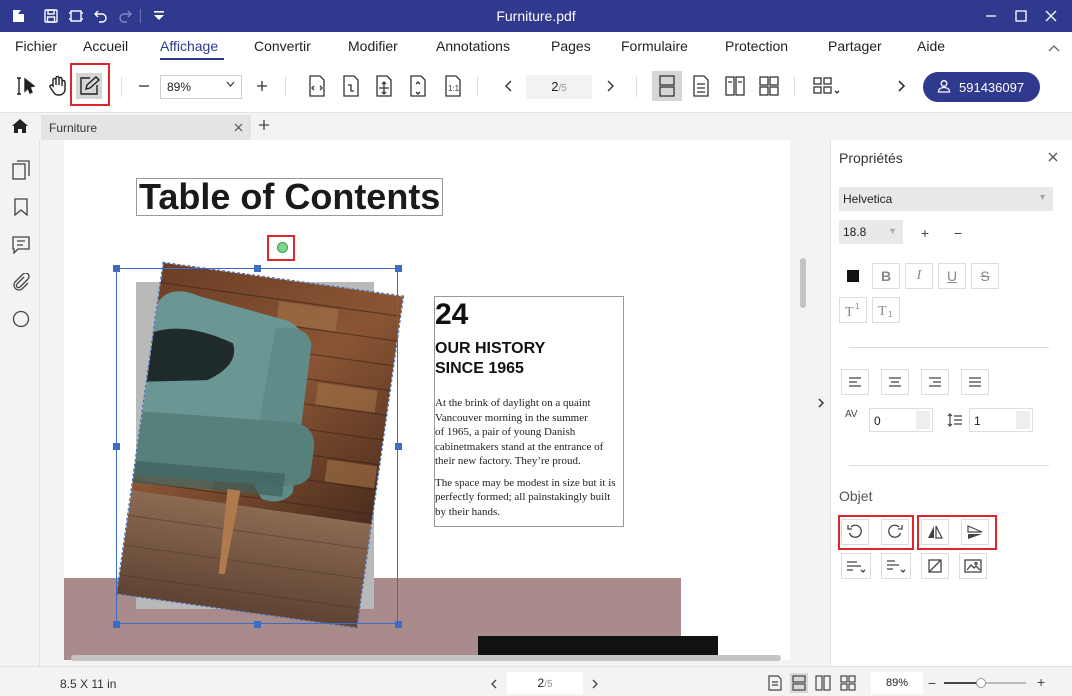 Image resolution: width=1072 pixels, height=696 pixels. What do you see at coordinates (21, 282) in the screenshot?
I see `attachment-icon` at bounding box center [21, 282].